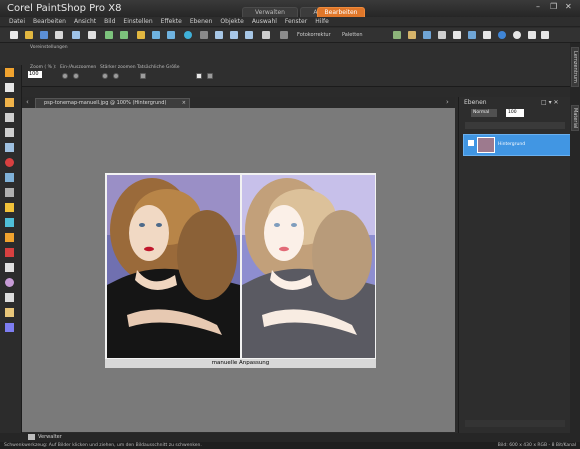 The image size is (580, 449). What do you see at coordinates (9, 327) in the screenshot?
I see `picture-tube-icon` at bounding box center [9, 327].